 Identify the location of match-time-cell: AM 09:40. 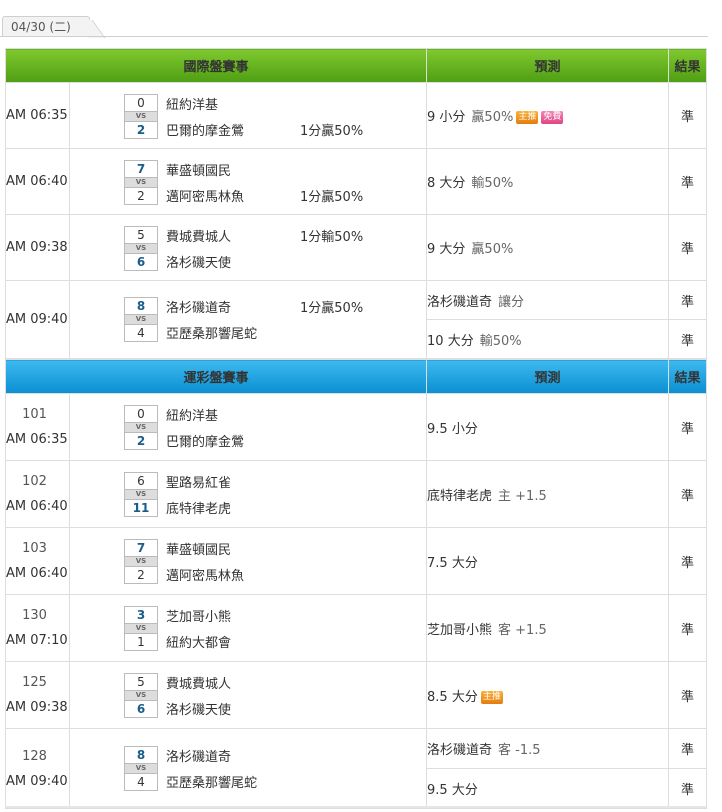
(37, 319).